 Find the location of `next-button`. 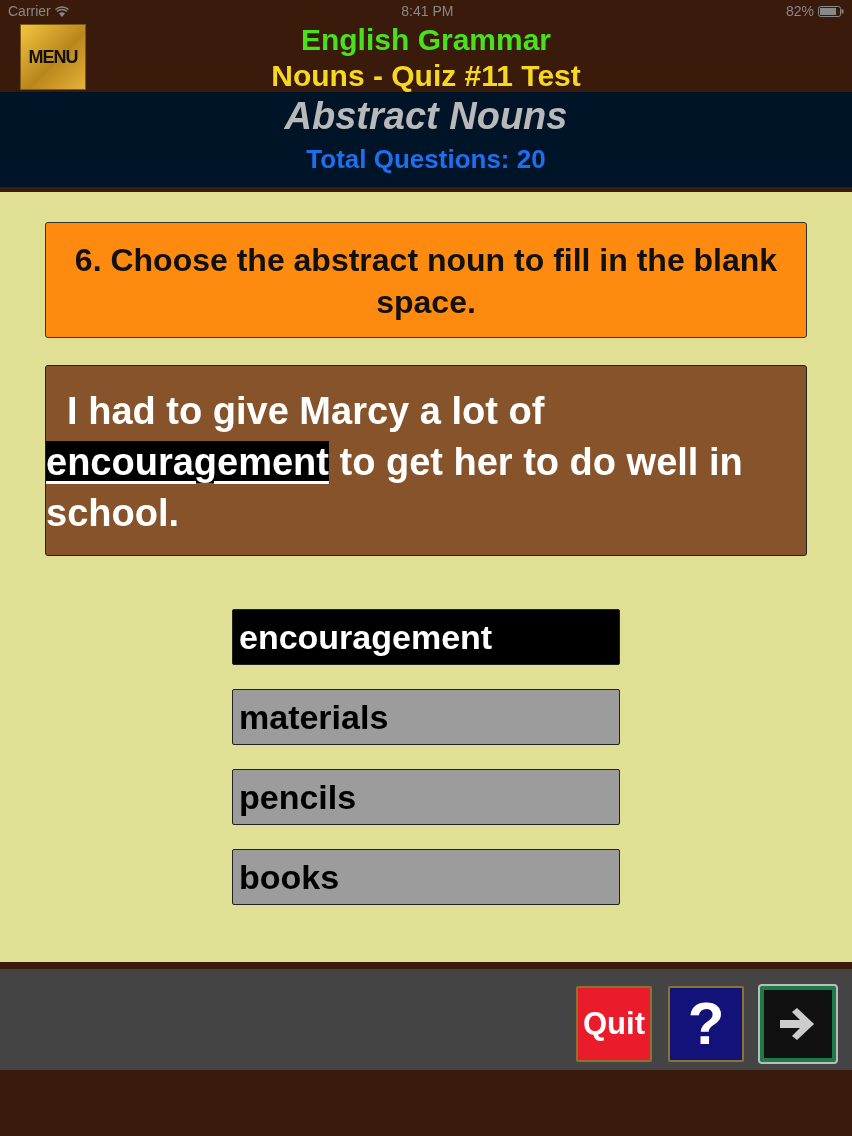

next-button is located at coordinates (798, 1024).